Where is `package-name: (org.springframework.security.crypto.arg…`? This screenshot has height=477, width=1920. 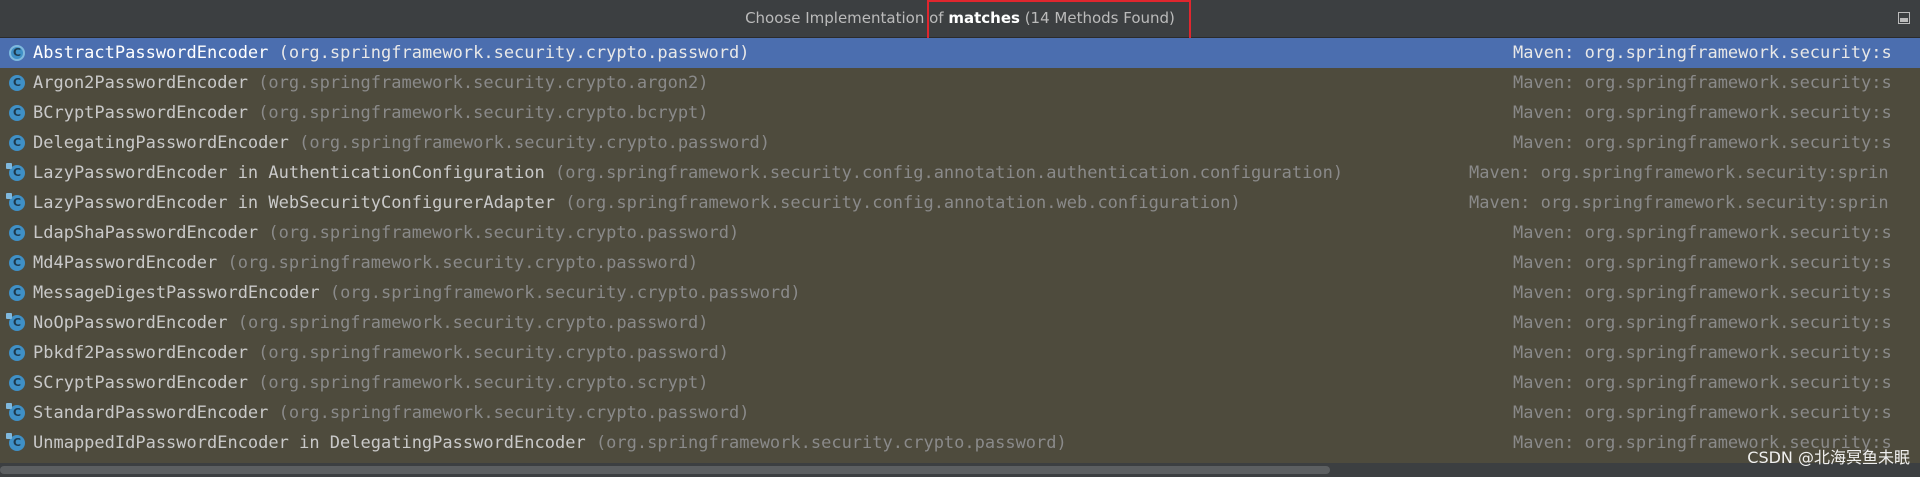
package-name: (org.springframework.security.crypto.arg… is located at coordinates (483, 83).